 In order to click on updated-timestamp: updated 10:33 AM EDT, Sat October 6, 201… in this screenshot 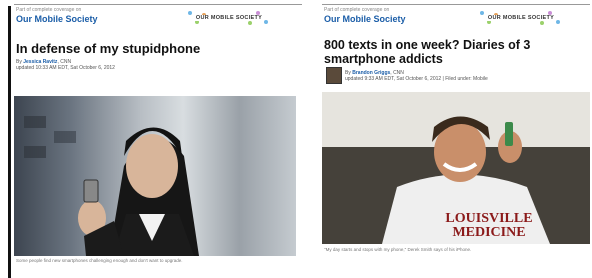, I will do `click(65, 68)`.